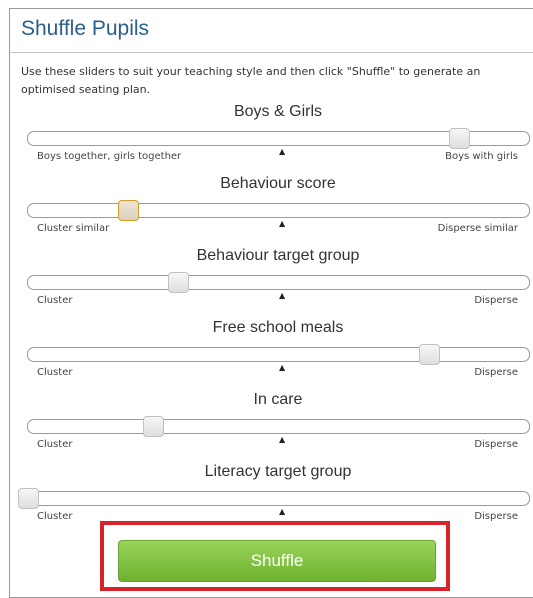 The width and height of the screenshot is (533, 598). Describe the element at coordinates (278, 399) in the screenshot. I see `slider-label: In care` at that location.